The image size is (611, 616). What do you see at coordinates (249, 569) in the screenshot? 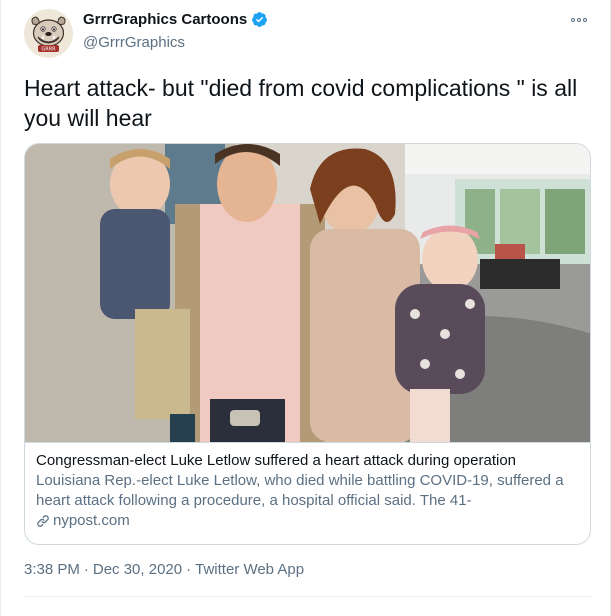
I see `tweet-source: Twitter Web App` at bounding box center [249, 569].